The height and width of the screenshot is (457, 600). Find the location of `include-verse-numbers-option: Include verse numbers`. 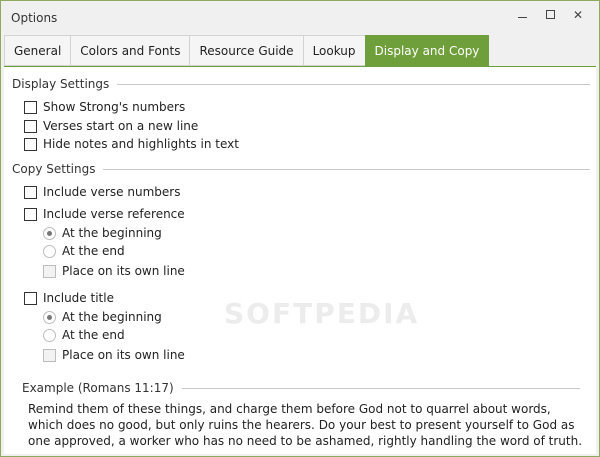

include-verse-numbers-option: Include verse numbers is located at coordinates (102, 192).